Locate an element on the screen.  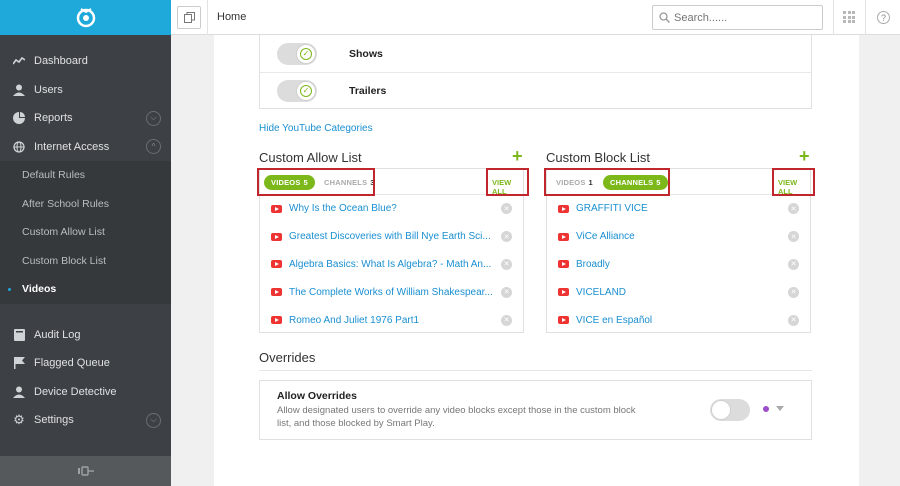
allow-overrides-toggle is located at coordinates (730, 410).